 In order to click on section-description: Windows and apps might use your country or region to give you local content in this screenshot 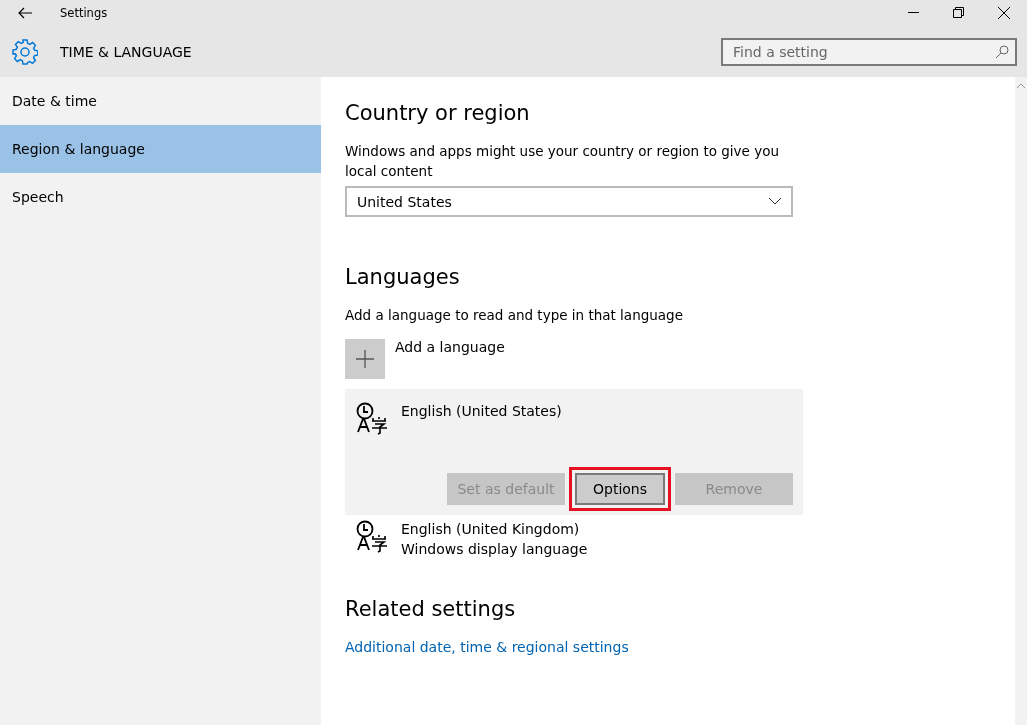, I will do `click(562, 161)`.